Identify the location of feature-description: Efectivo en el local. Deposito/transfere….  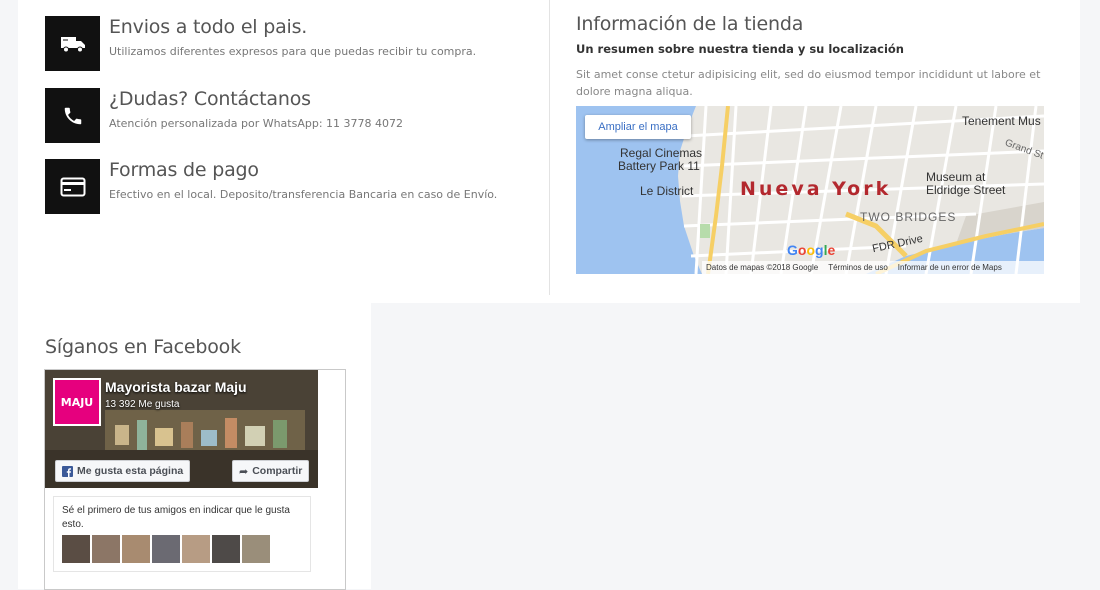
(303, 194).